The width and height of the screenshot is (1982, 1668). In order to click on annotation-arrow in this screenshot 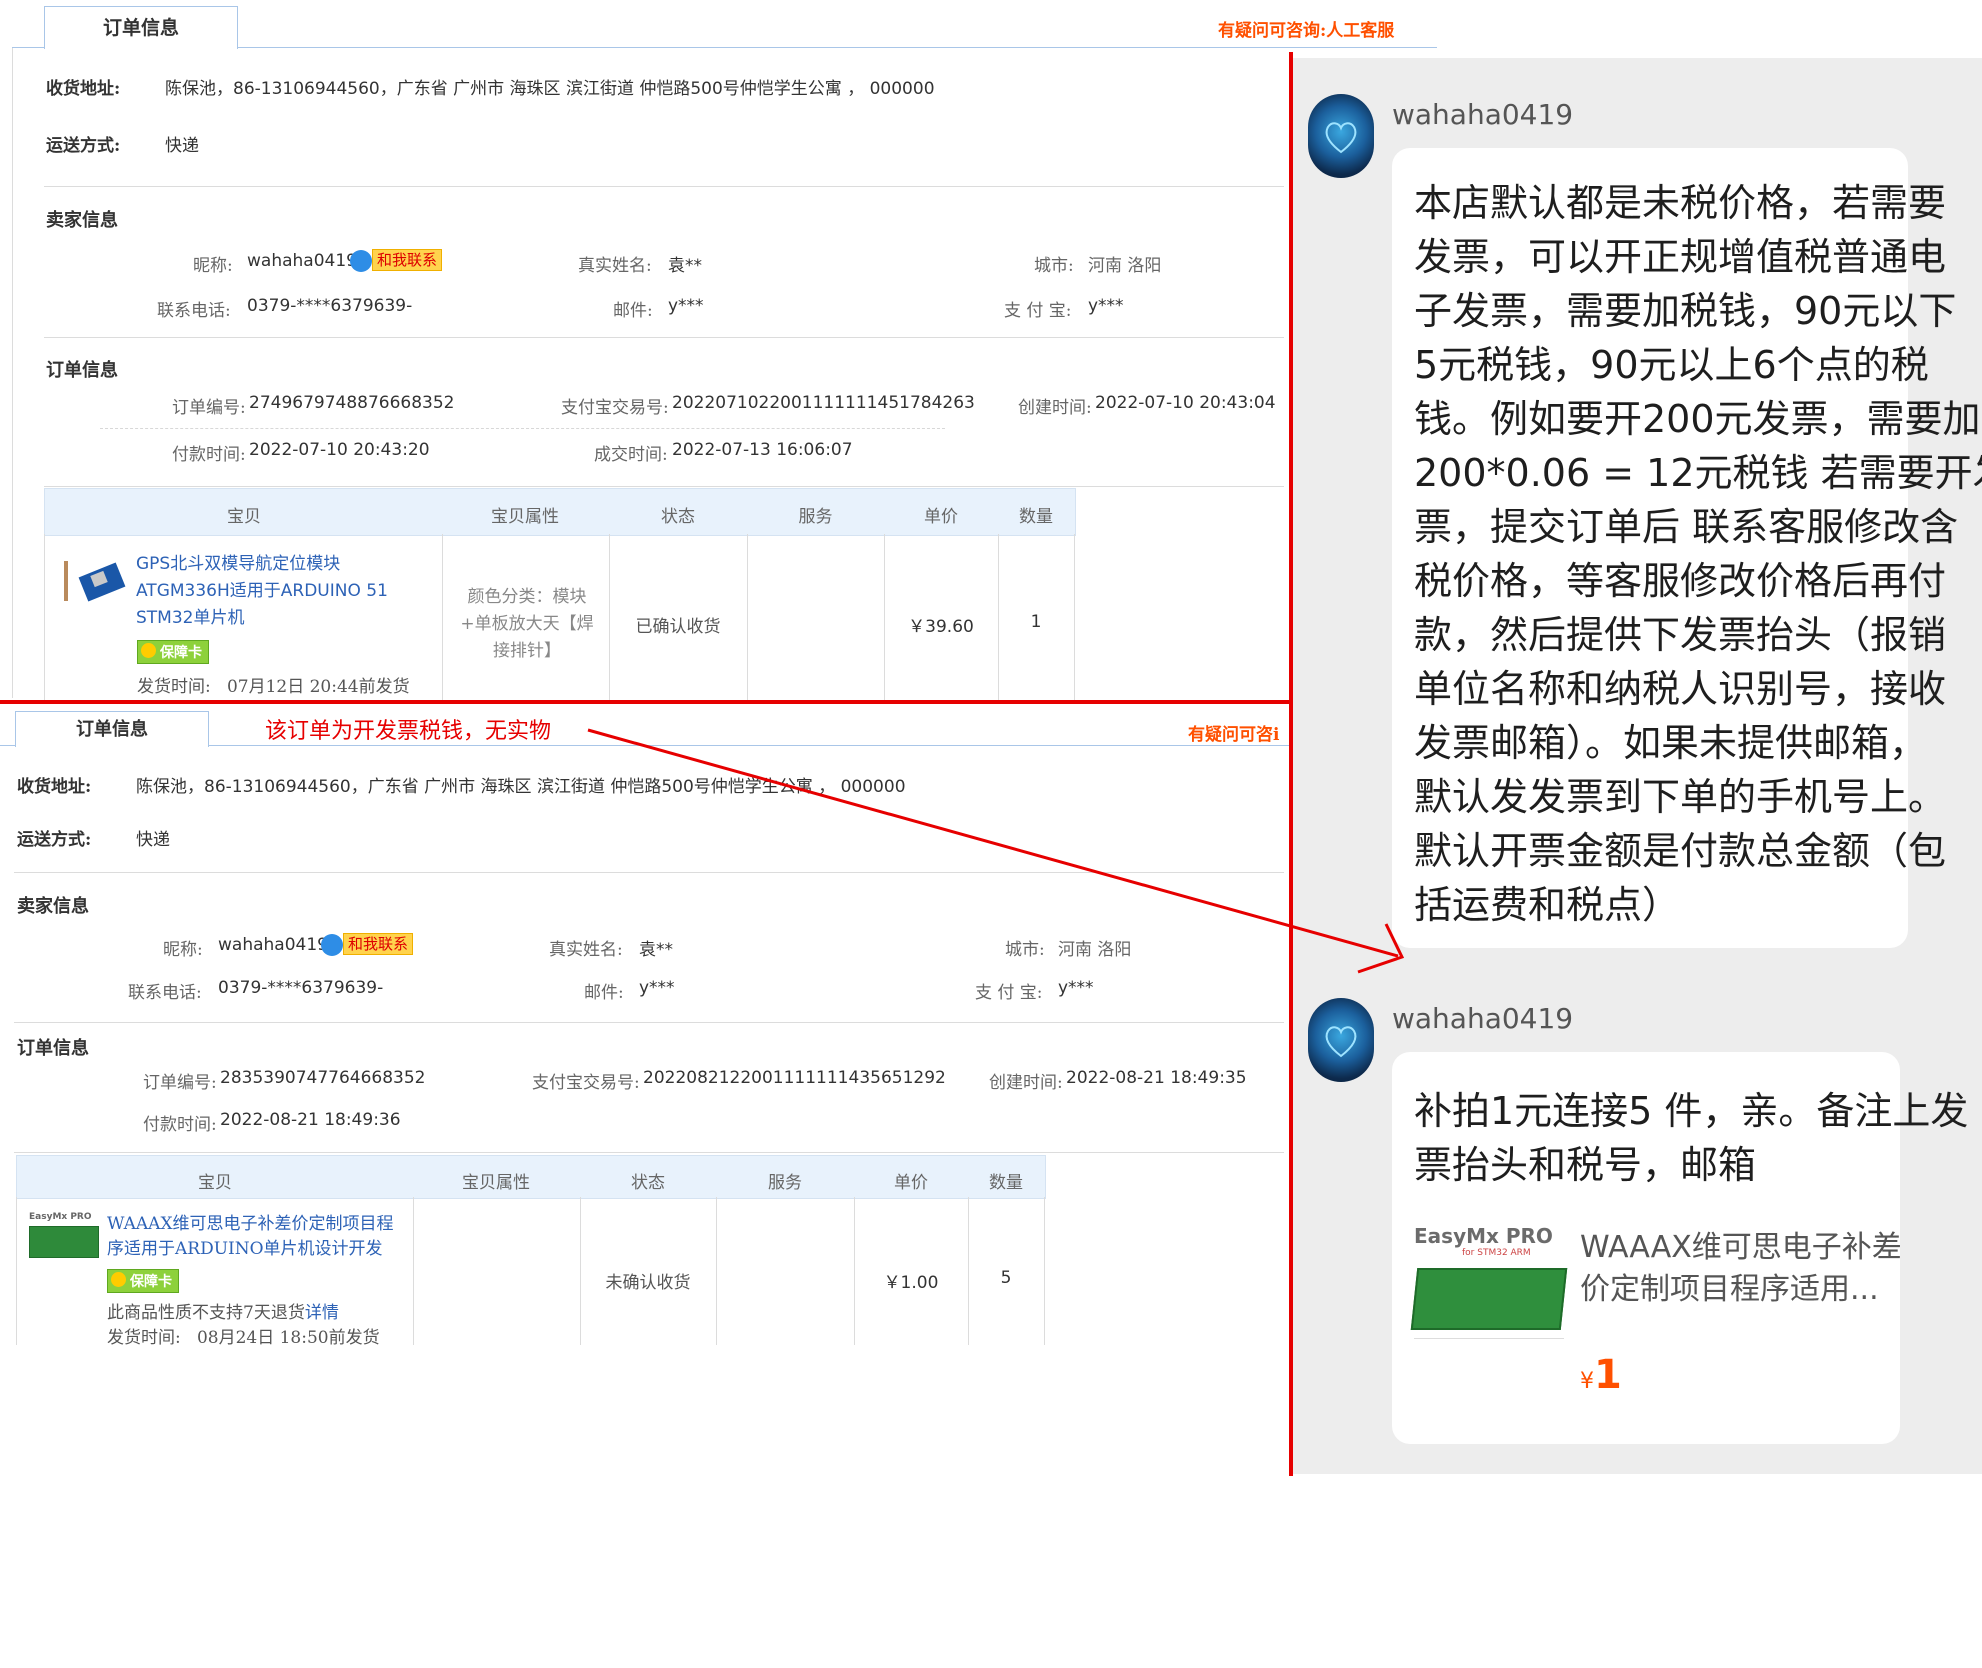, I will do `click(996, 851)`.